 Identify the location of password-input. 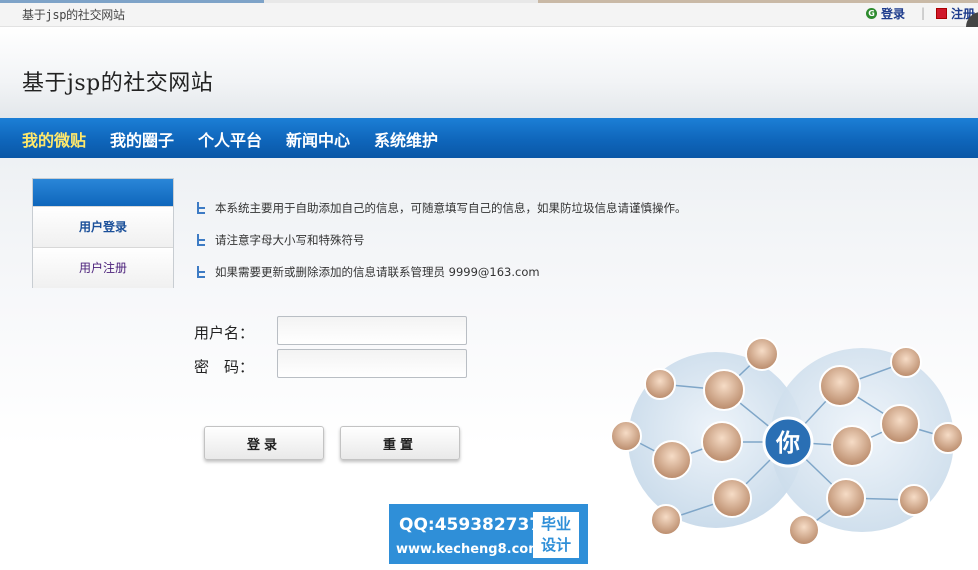
(372, 363).